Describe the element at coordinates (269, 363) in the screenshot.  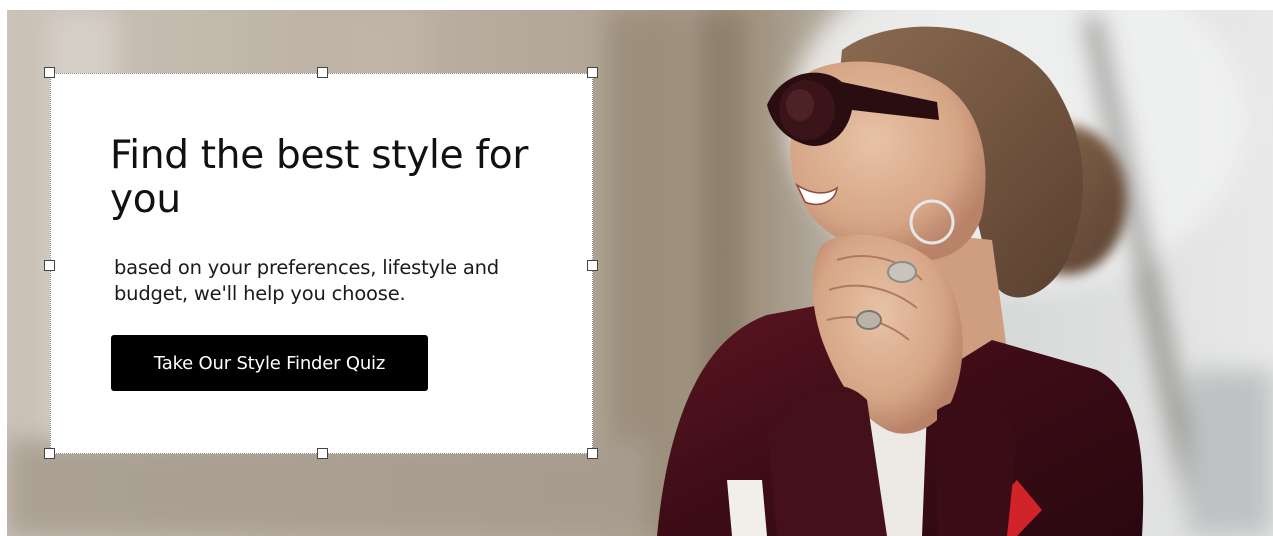
I see `style-finder-quiz-button: Take Our Style Finder Quiz` at that location.